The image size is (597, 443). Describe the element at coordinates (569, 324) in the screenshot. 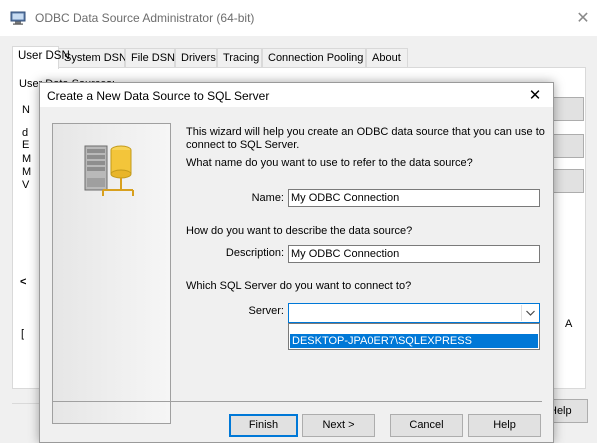

I see `description-fragment: A` at that location.